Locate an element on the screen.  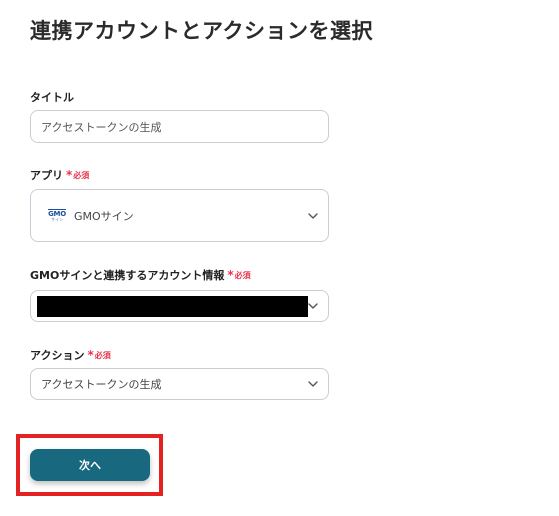
next-button: 次へ is located at coordinates (90, 465).